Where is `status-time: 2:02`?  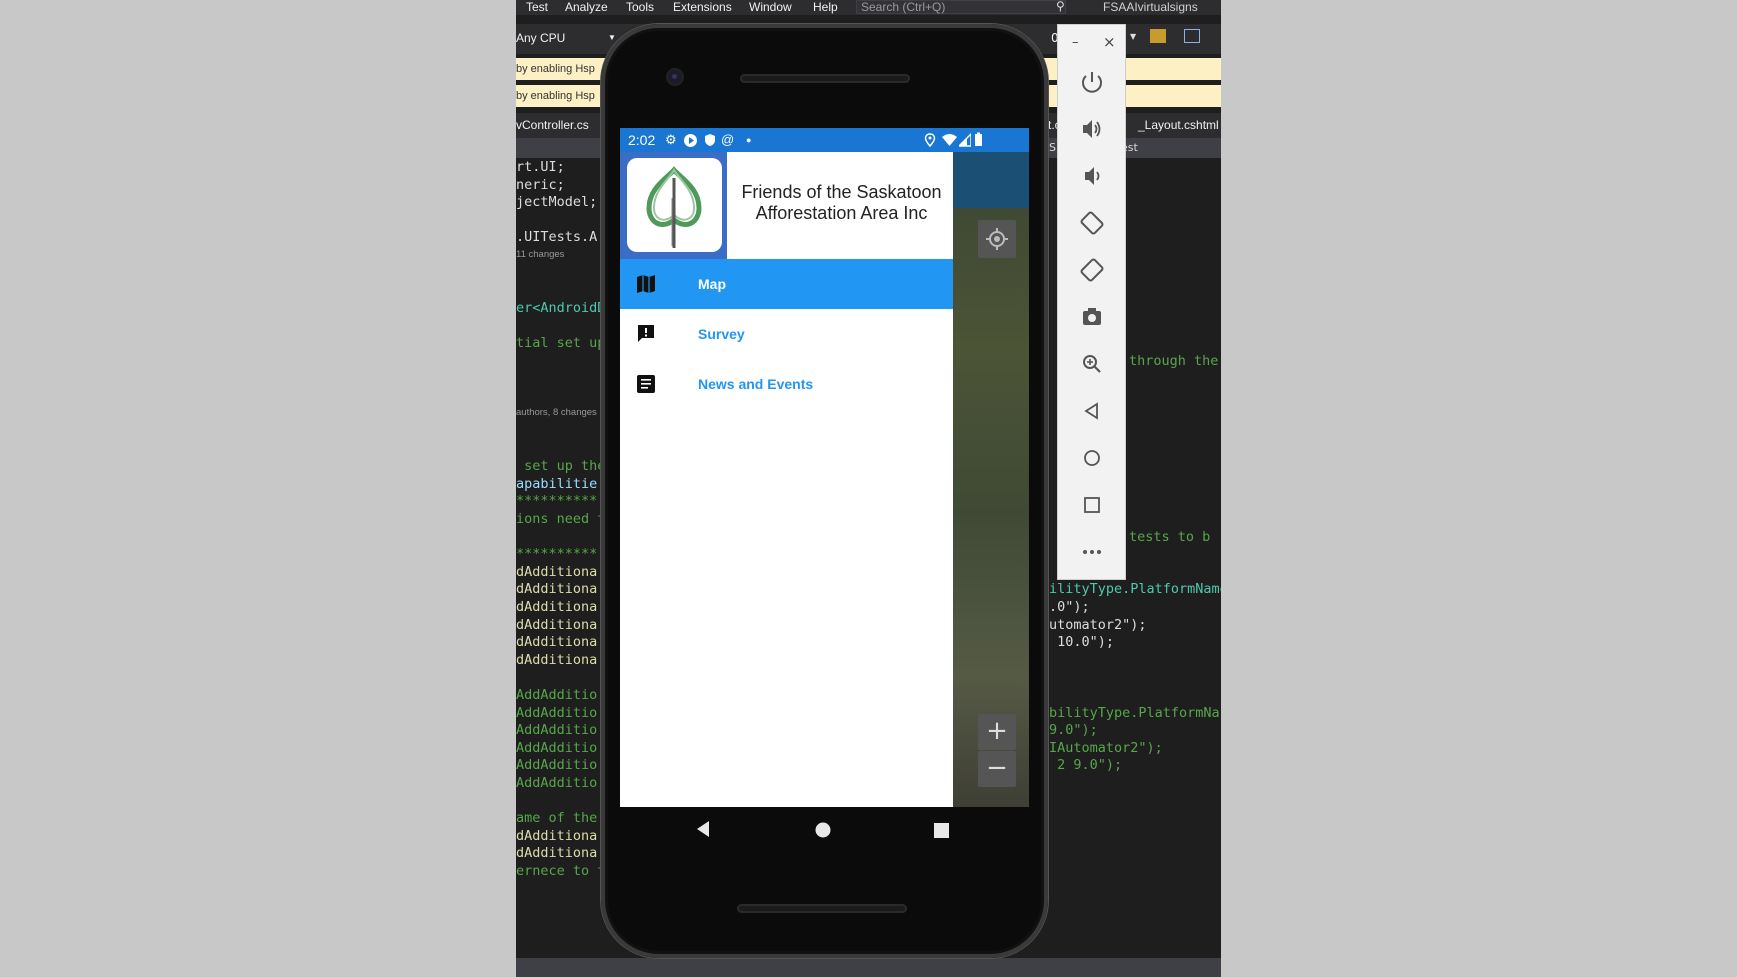
status-time: 2:02 is located at coordinates (642, 140).